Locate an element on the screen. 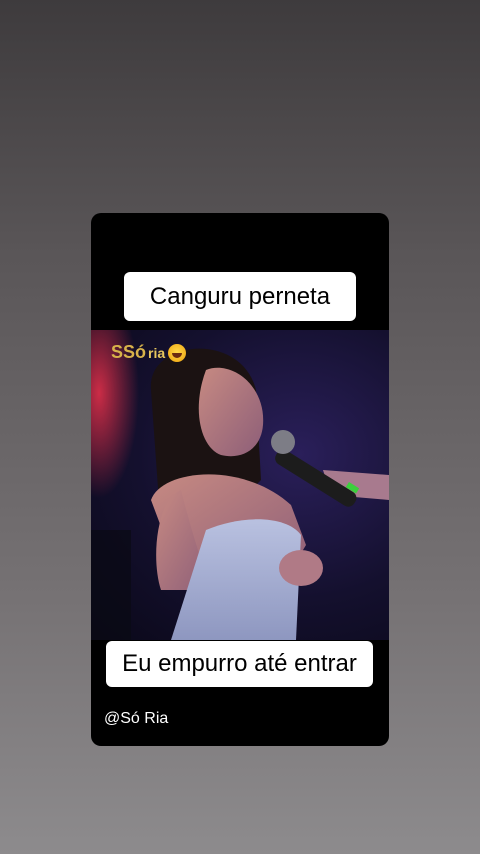 This screenshot has height=854, width=480. microphone-icon is located at coordinates (315, 468).